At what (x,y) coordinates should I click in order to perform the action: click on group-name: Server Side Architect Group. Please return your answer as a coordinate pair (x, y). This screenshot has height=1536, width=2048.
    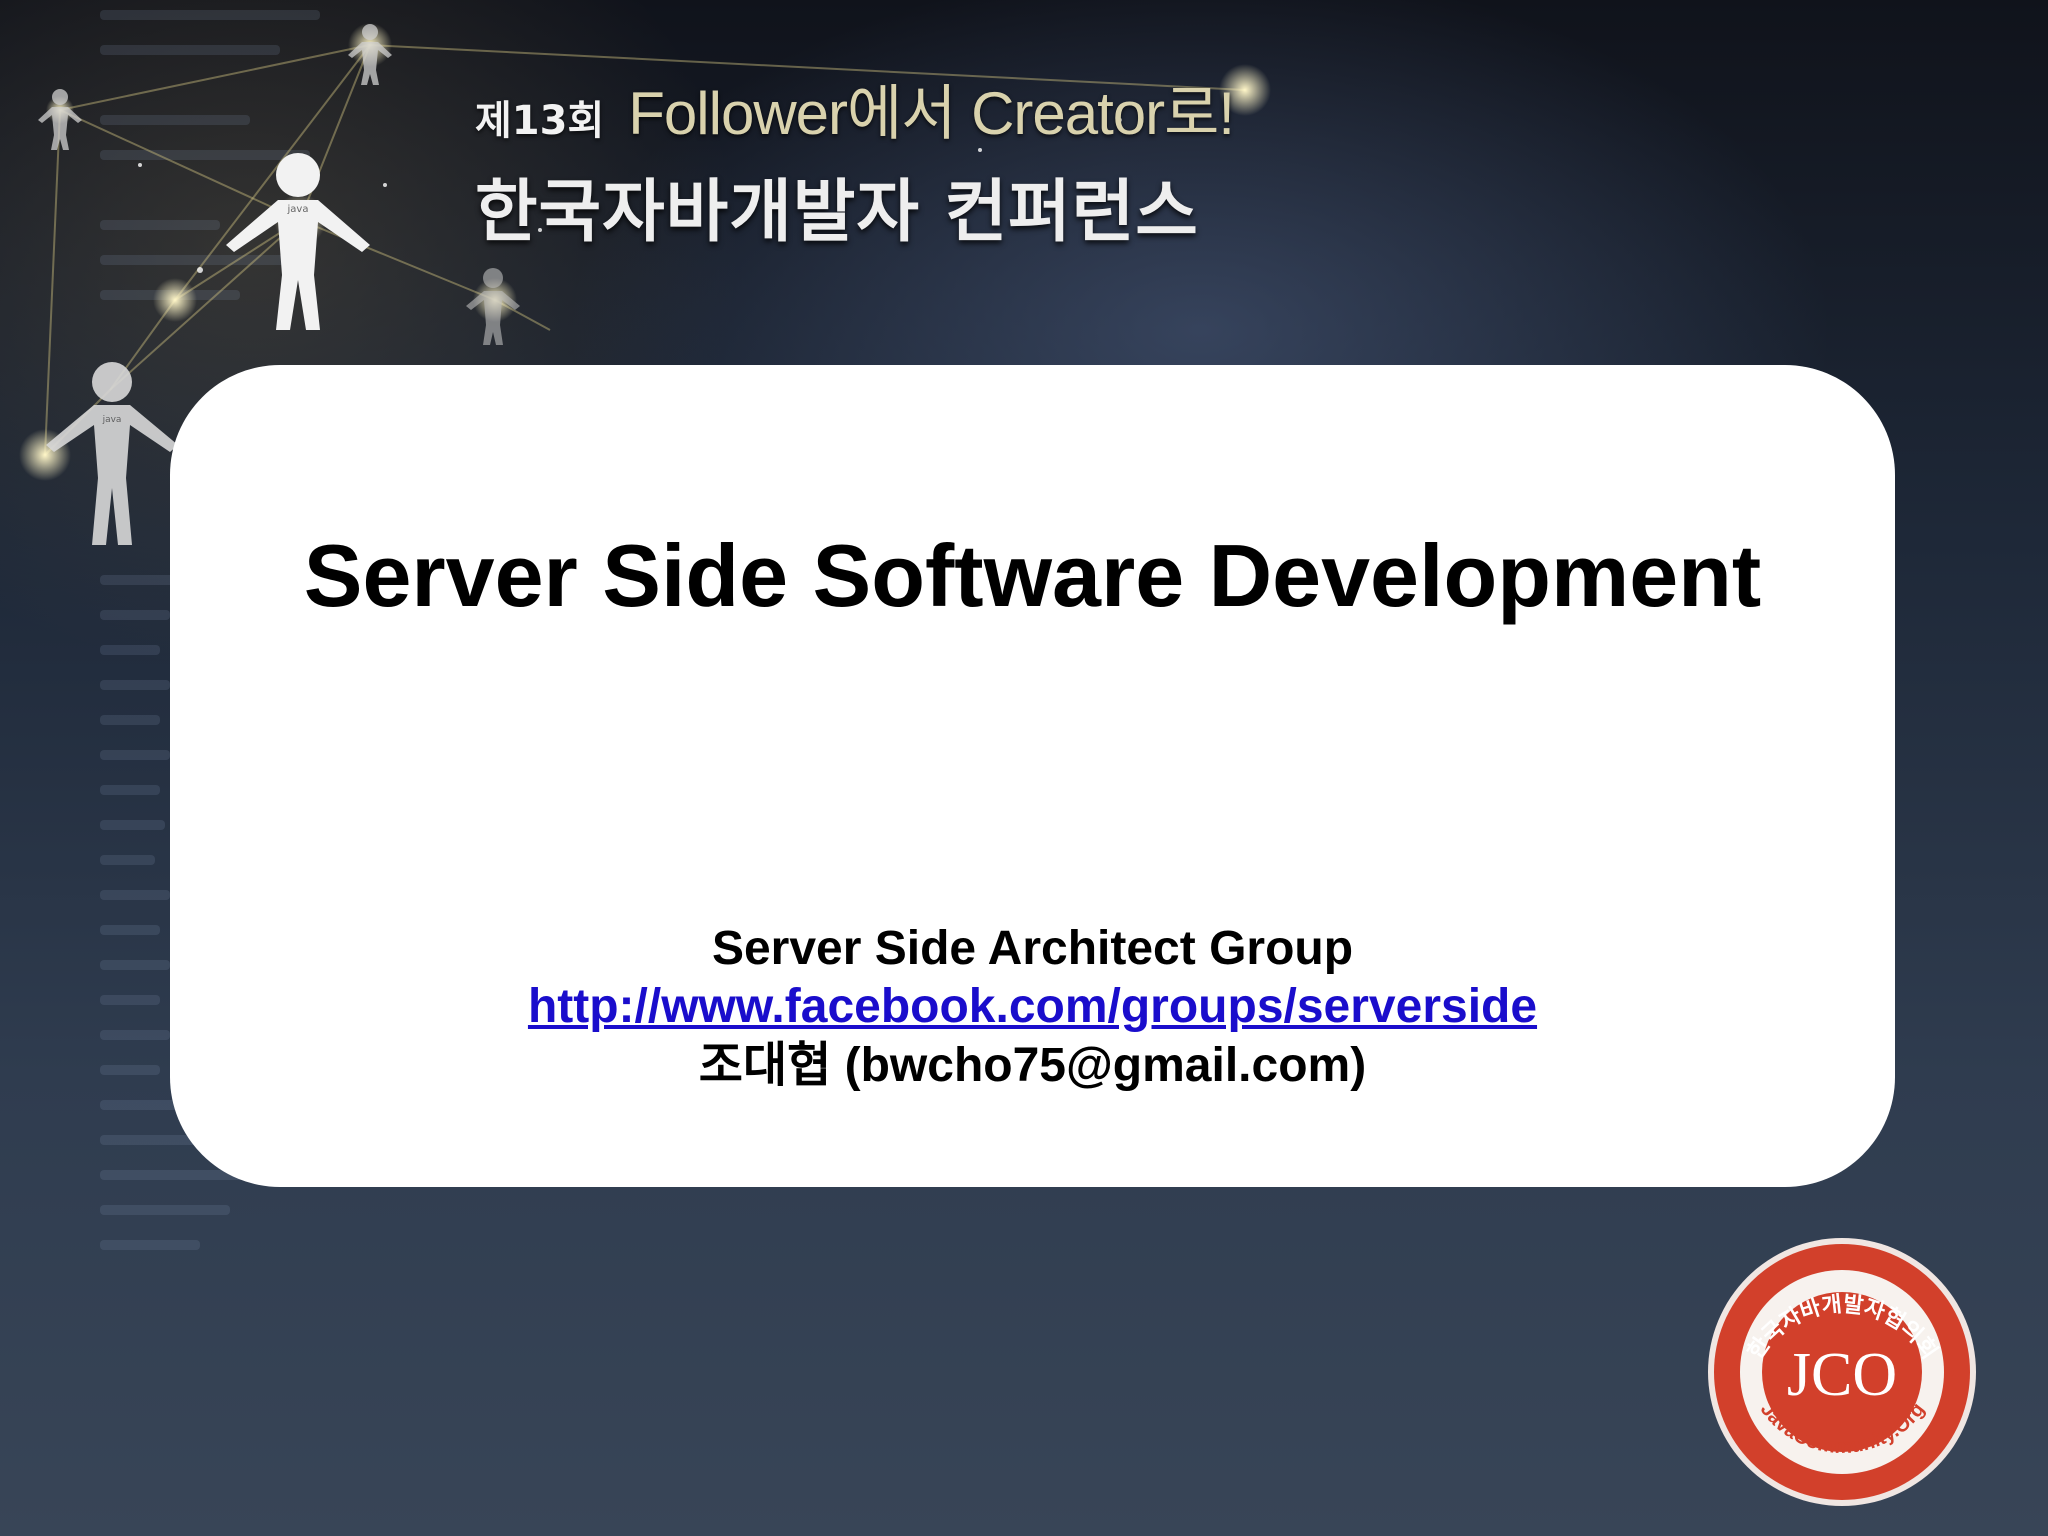
    Looking at the image, I should click on (1032, 948).